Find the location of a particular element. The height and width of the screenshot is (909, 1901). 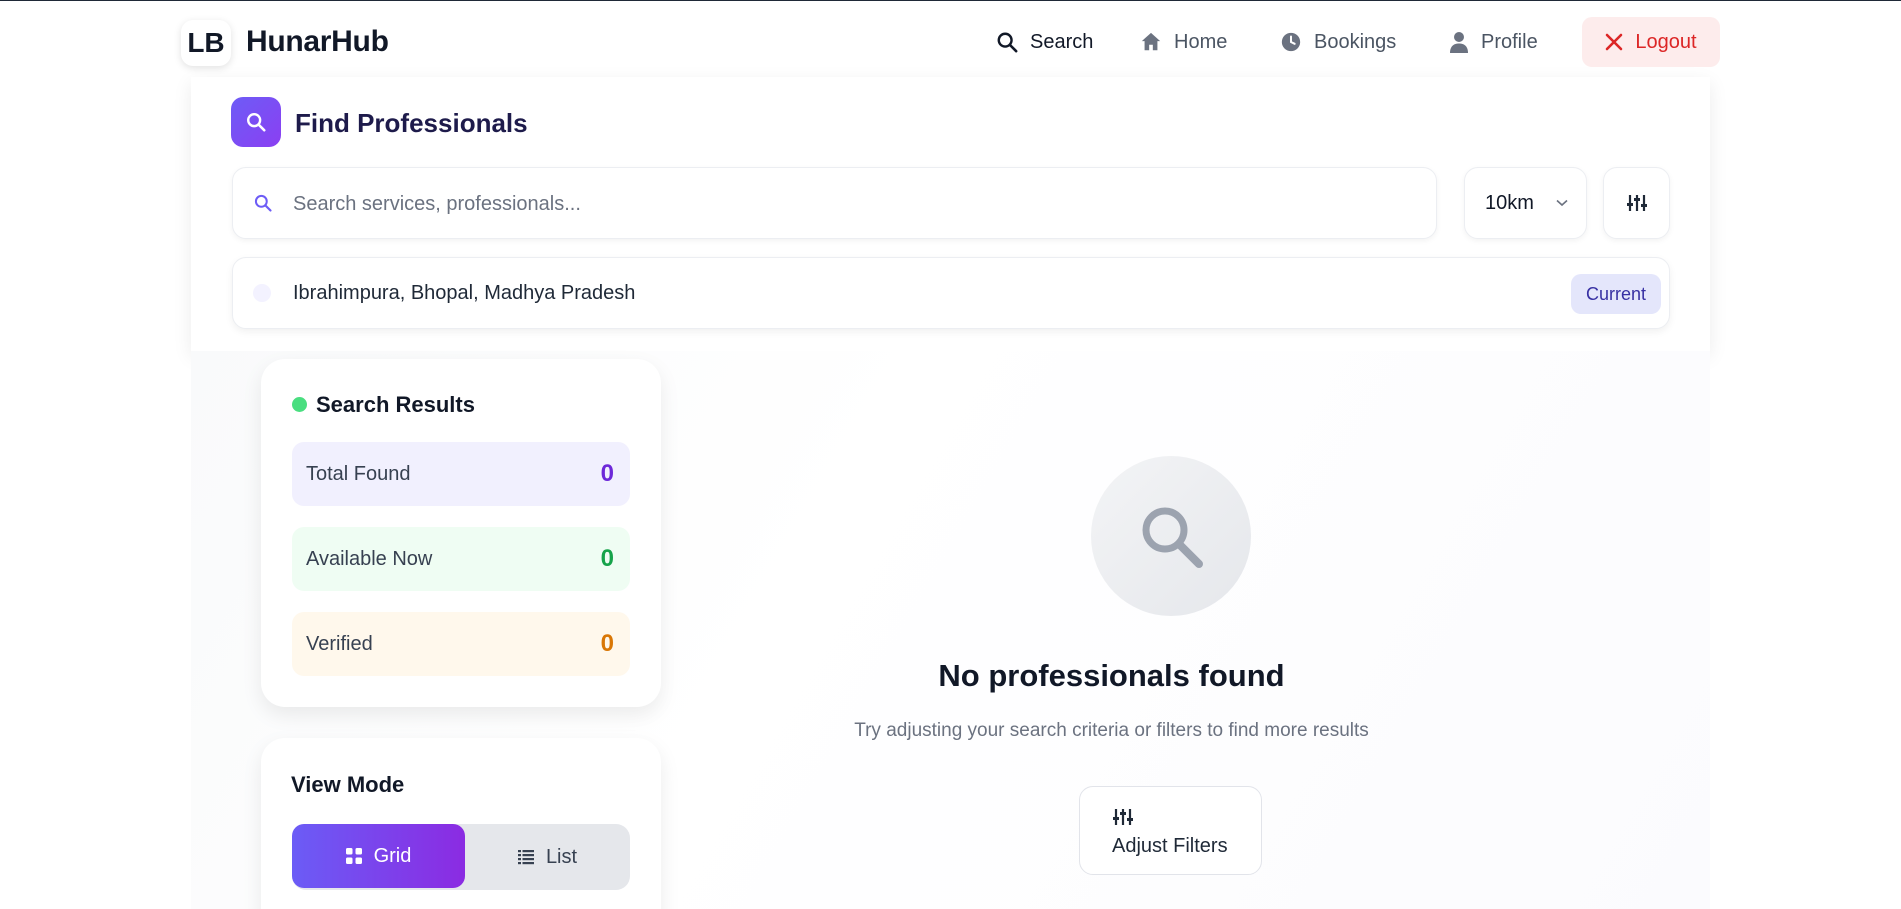

nav-search: Search is located at coordinates (1044, 42).